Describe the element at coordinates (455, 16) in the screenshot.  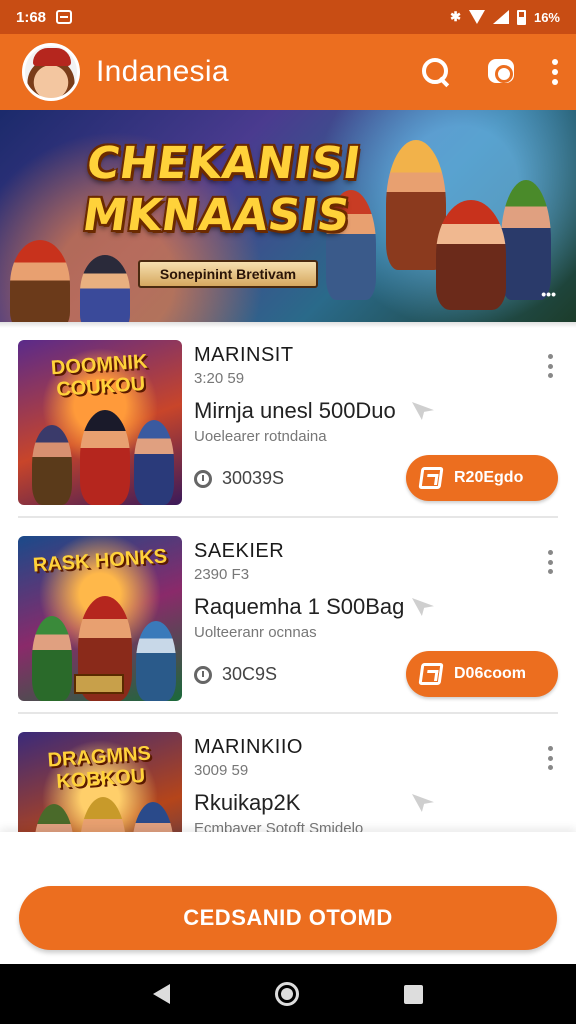
I see `bluetooth-icon: ✱` at that location.